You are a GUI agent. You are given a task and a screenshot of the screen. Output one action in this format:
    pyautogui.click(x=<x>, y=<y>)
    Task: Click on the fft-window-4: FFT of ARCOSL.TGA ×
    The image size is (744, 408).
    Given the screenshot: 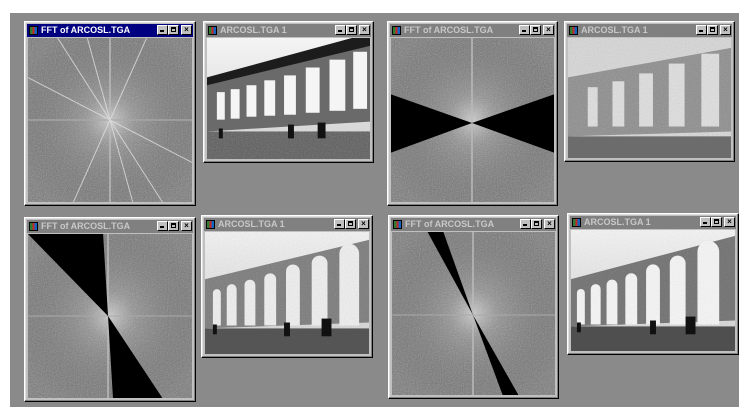 What is the action you would take?
    pyautogui.click(x=473, y=307)
    